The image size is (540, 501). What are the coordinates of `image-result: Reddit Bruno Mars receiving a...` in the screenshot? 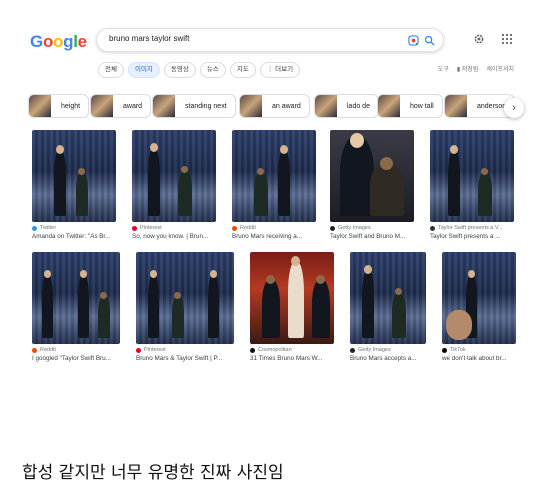 It's located at (274, 185).